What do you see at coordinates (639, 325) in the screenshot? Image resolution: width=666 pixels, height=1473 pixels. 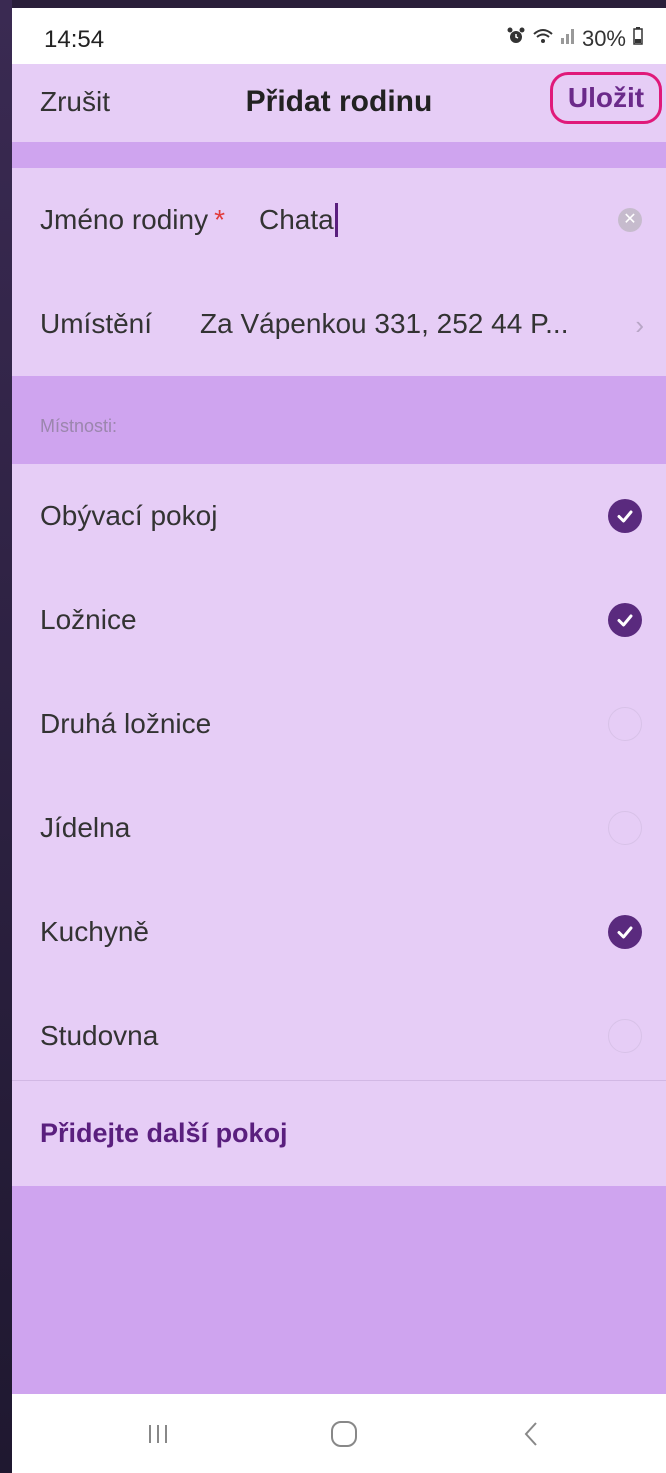 I see `chevron-right-icon: ›` at bounding box center [639, 325].